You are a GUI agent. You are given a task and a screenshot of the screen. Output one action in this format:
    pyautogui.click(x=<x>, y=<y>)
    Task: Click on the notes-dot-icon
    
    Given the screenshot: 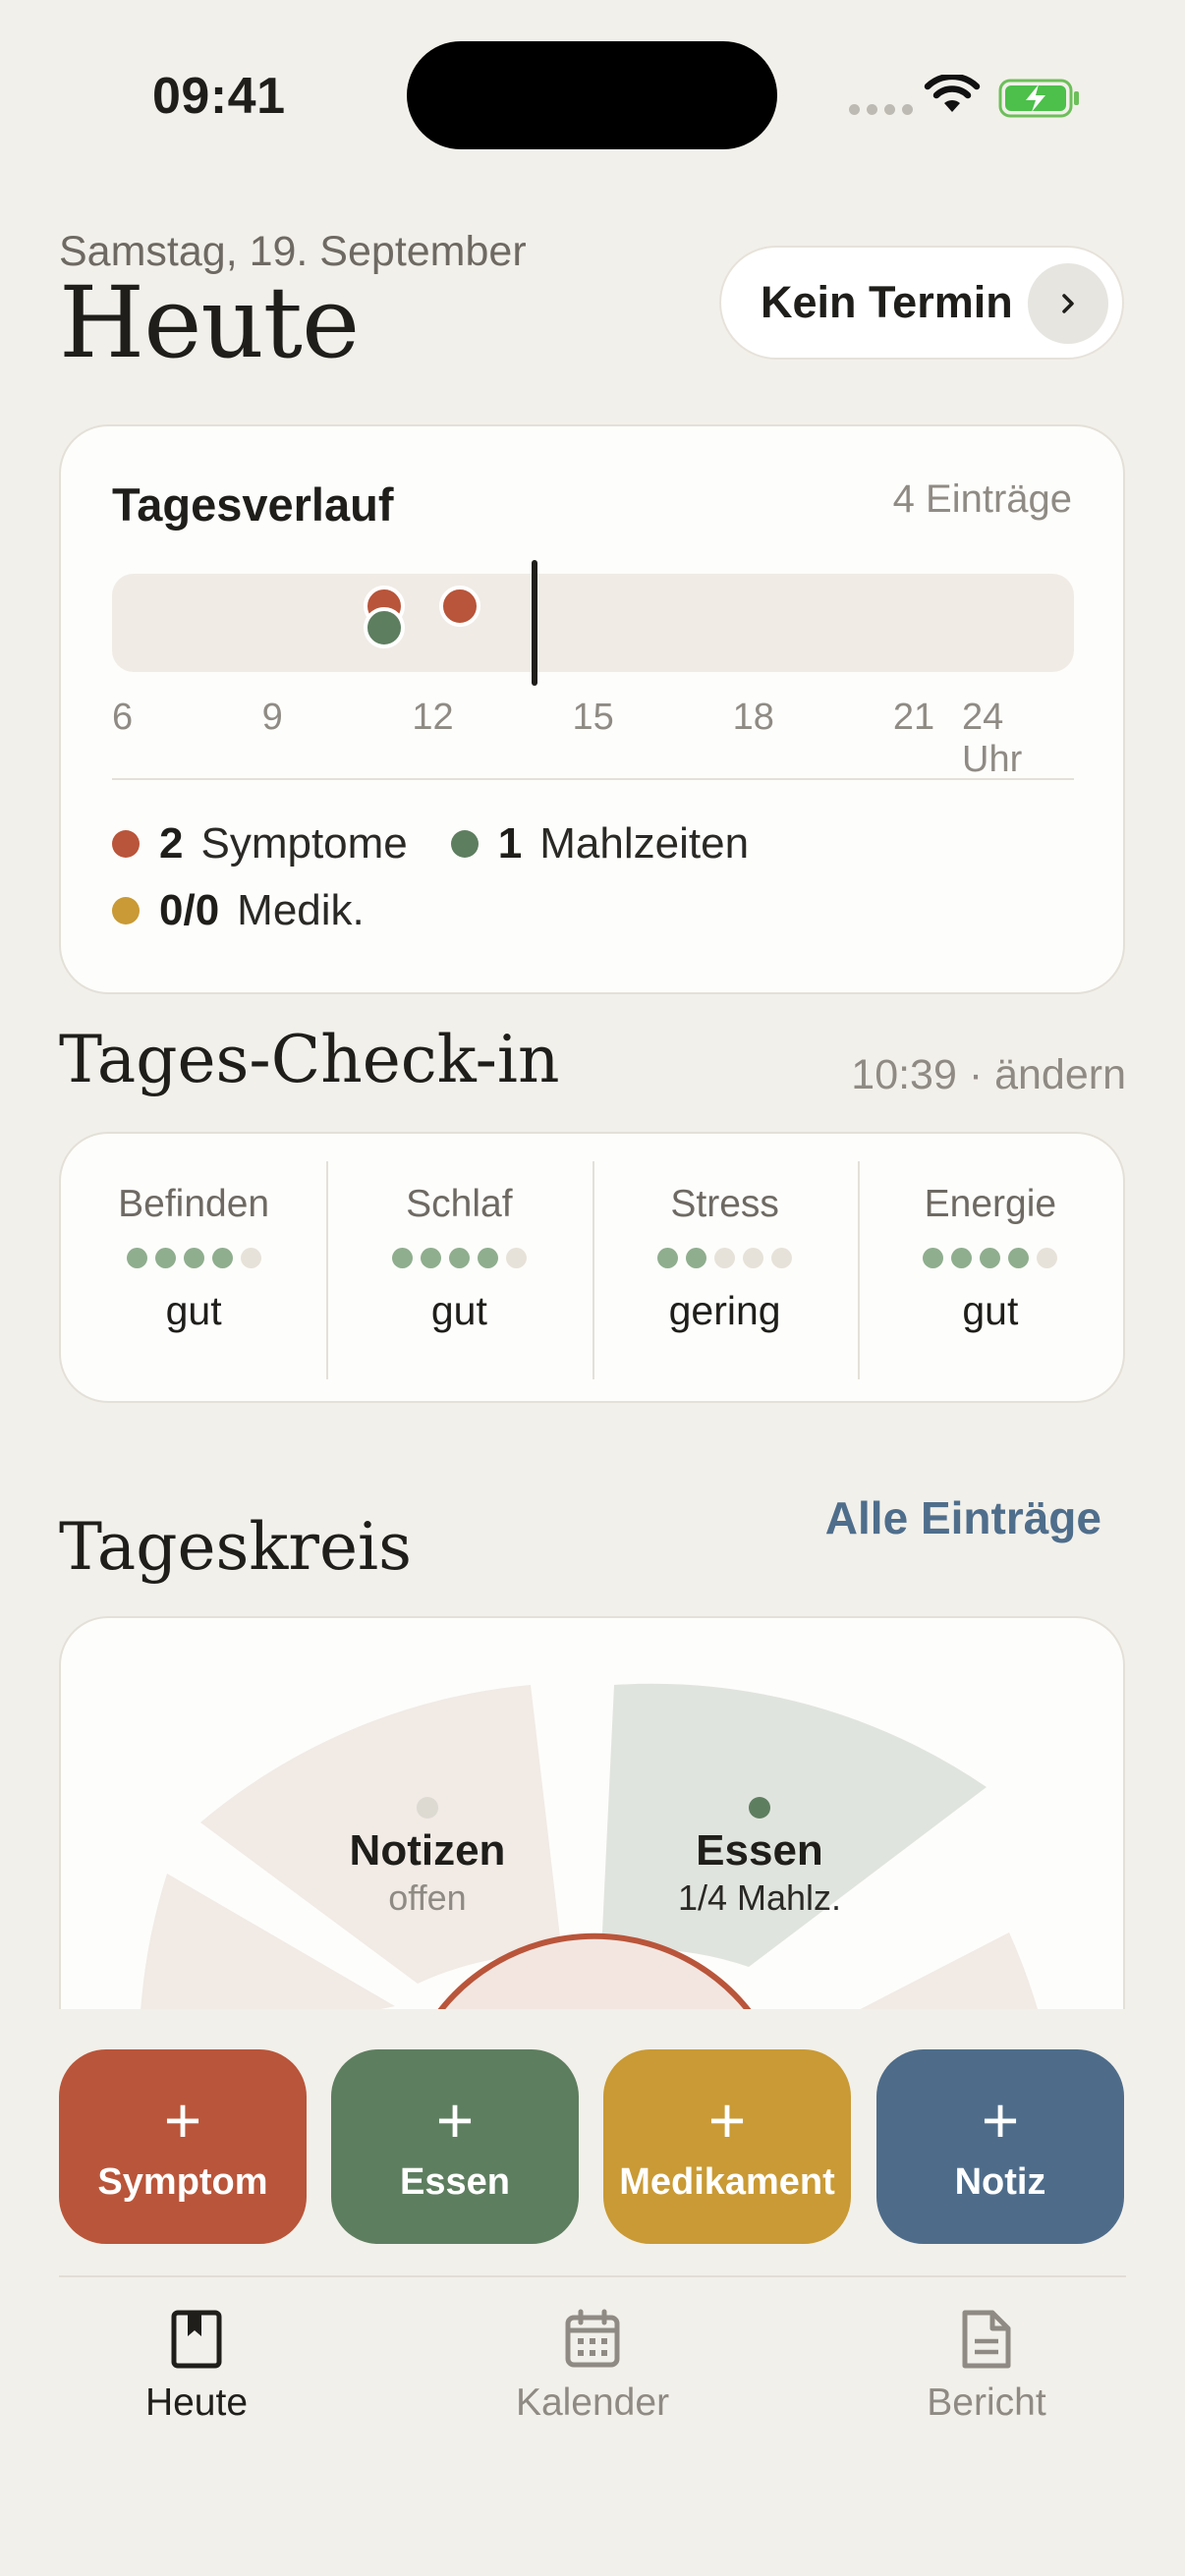 What is the action you would take?
    pyautogui.click(x=428, y=1808)
    